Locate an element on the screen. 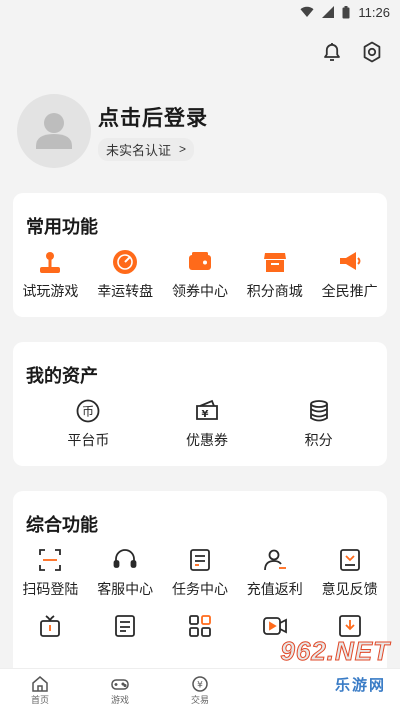 This screenshot has width=400, height=712. asset-voucher: ¥ 优惠券 is located at coordinates (207, 424).